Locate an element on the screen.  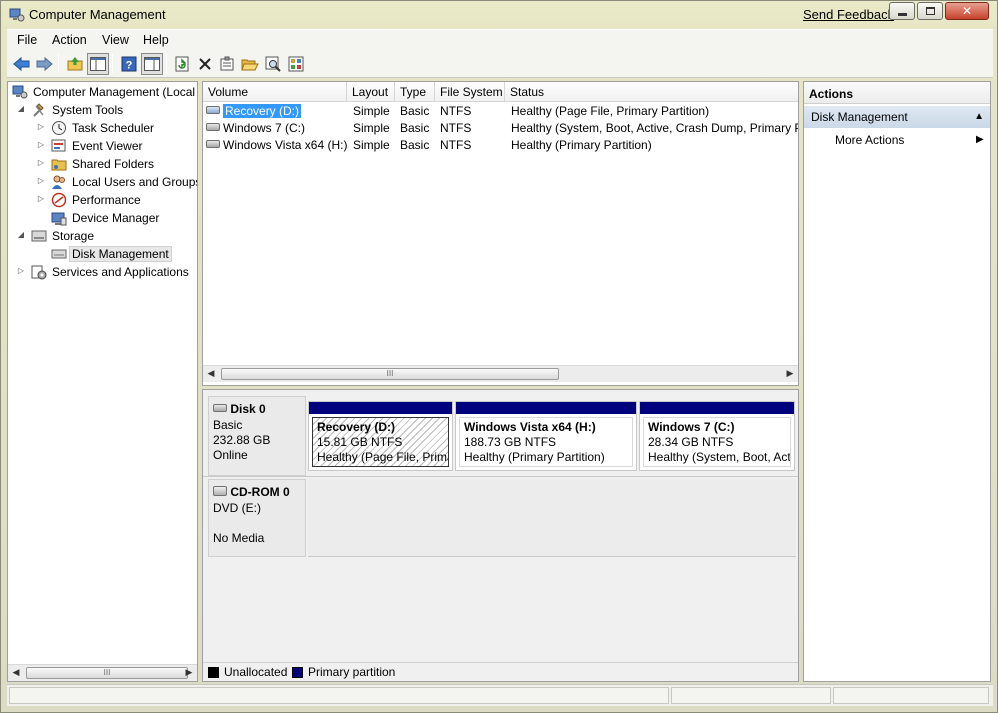
status-cell-main is located at coordinates (339, 695).